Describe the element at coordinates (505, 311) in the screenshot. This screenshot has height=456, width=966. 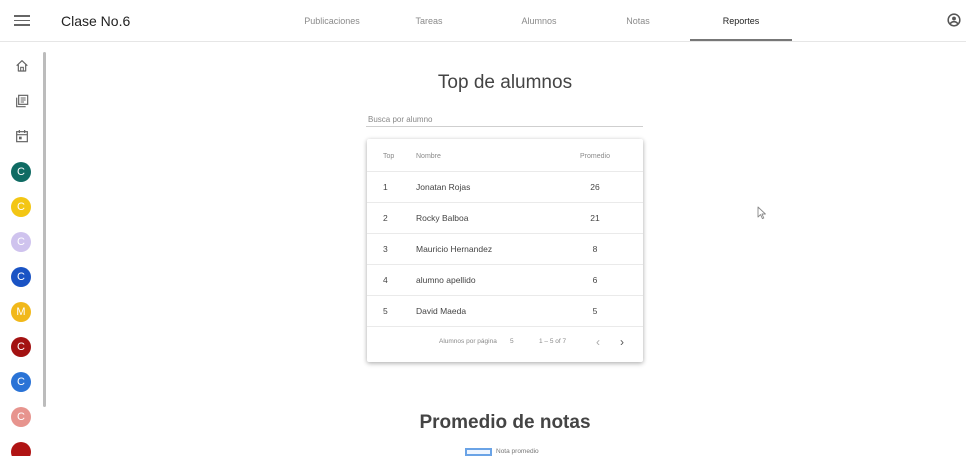
I see `table-row: 5 David Maeda 5` at that location.